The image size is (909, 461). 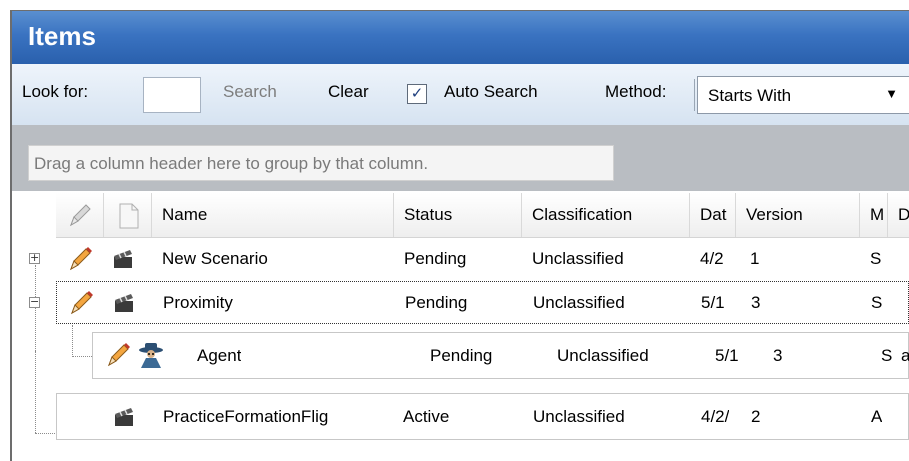 What do you see at coordinates (426, 416) in the screenshot?
I see `cell-status: Active` at bounding box center [426, 416].